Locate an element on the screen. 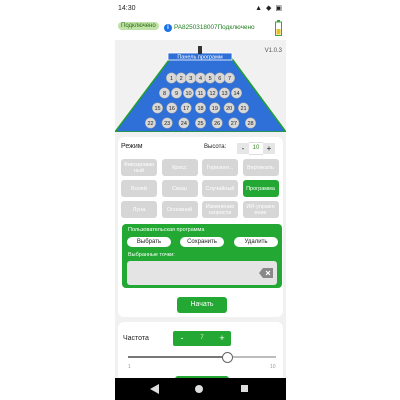  home-icon is located at coordinates (199, 389).